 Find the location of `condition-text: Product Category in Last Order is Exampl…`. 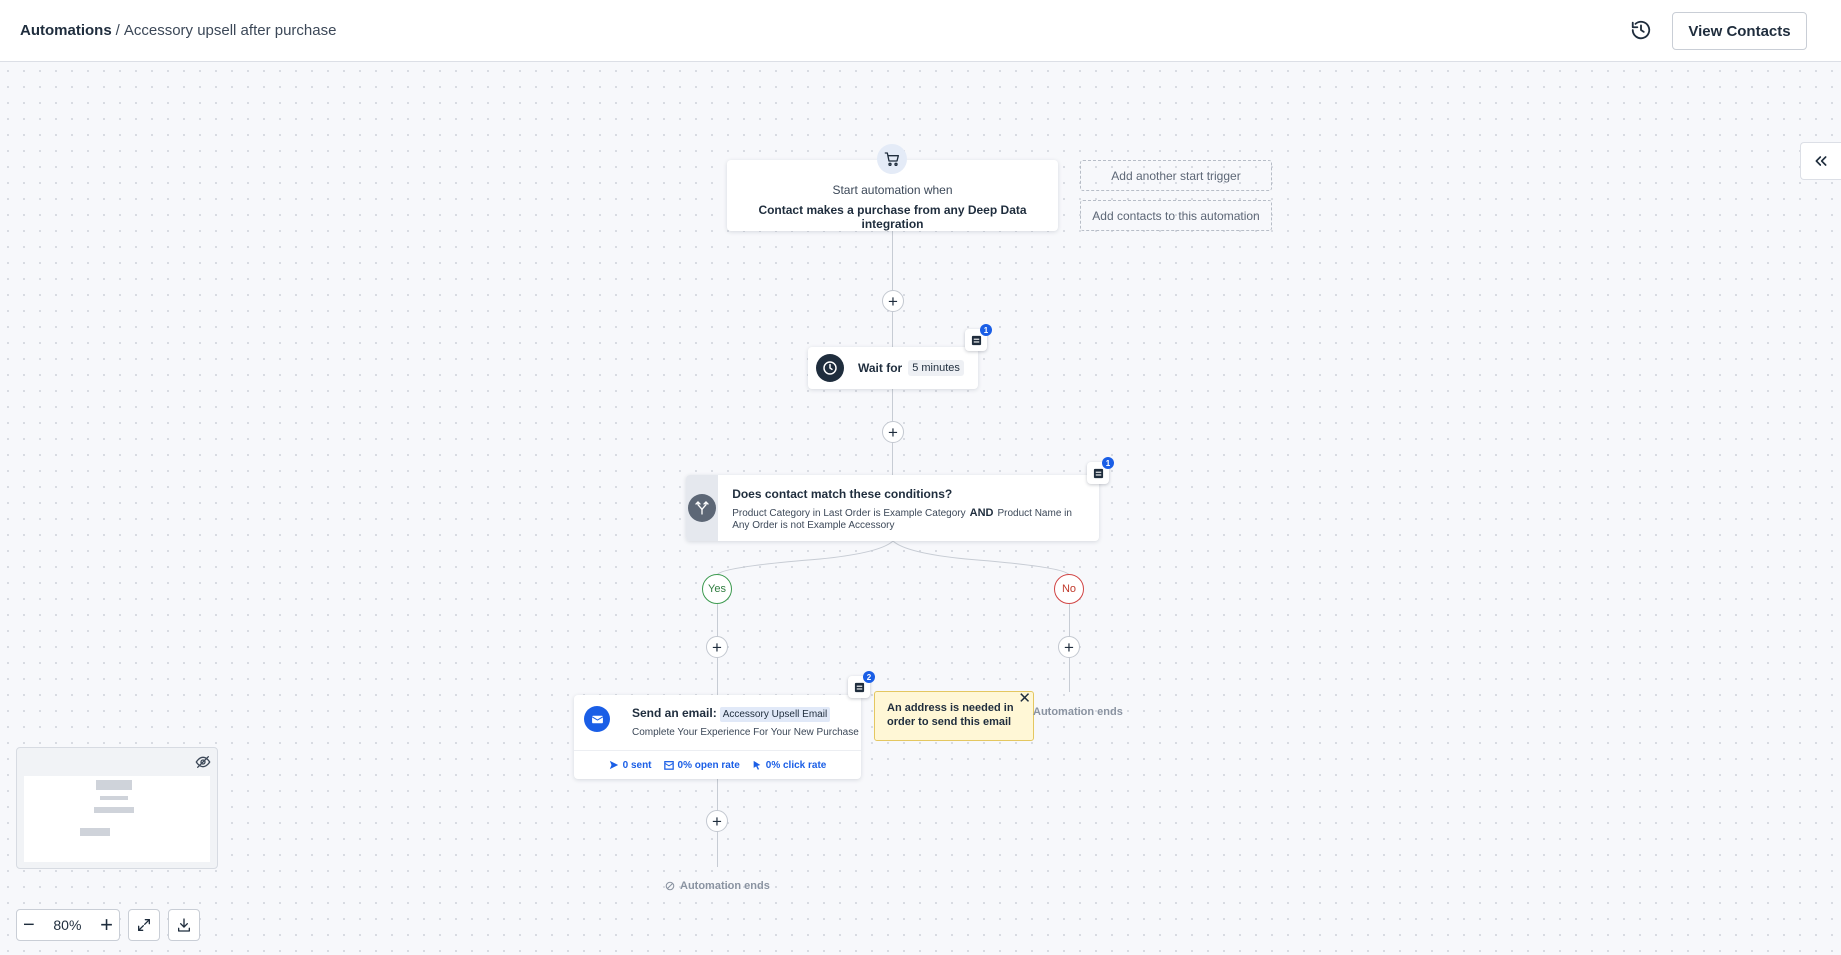

condition-text: Product Category in Last Order is Exampl… is located at coordinates (908, 519).